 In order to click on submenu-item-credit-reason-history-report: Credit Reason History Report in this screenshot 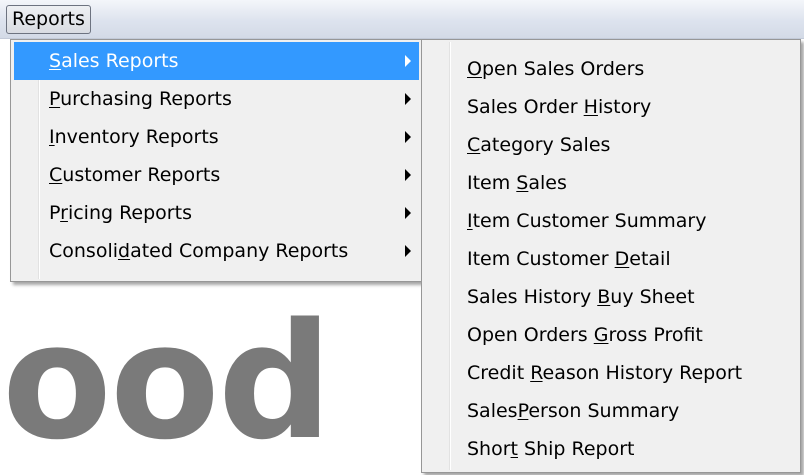, I will do `click(611, 373)`.